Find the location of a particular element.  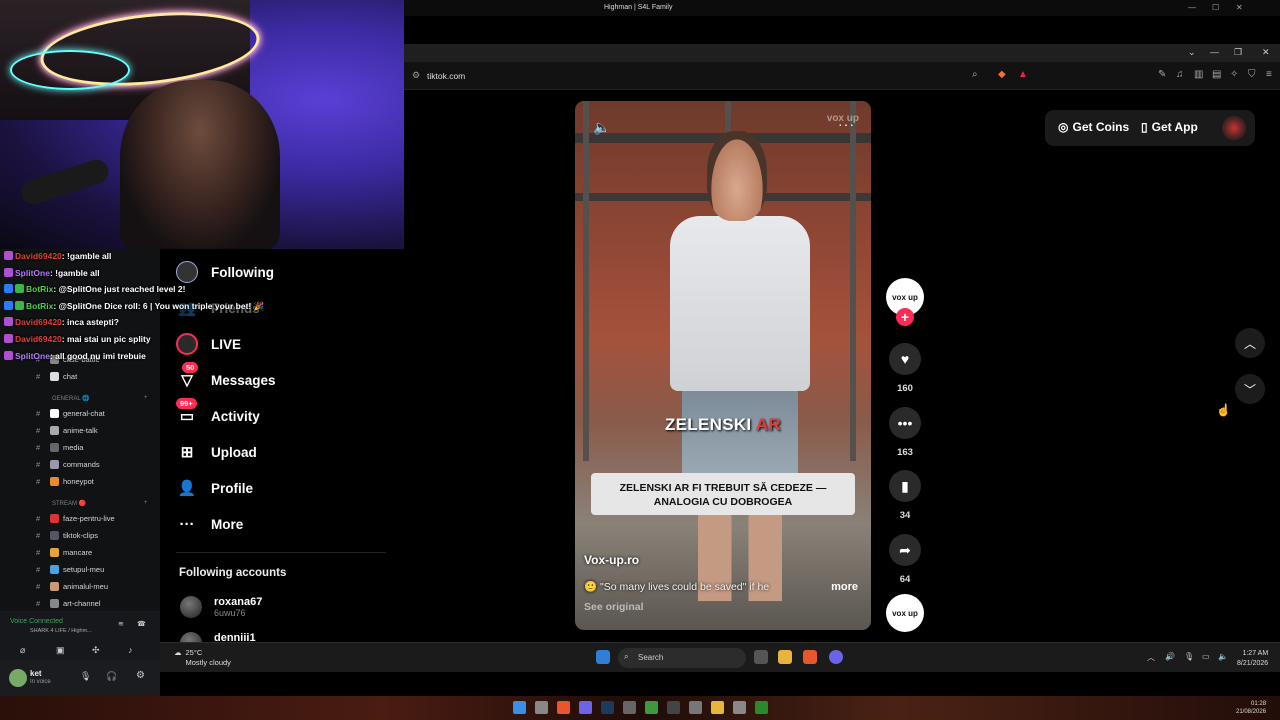

channel-setupul-meu: # setupul-meu is located at coordinates (70, 569).